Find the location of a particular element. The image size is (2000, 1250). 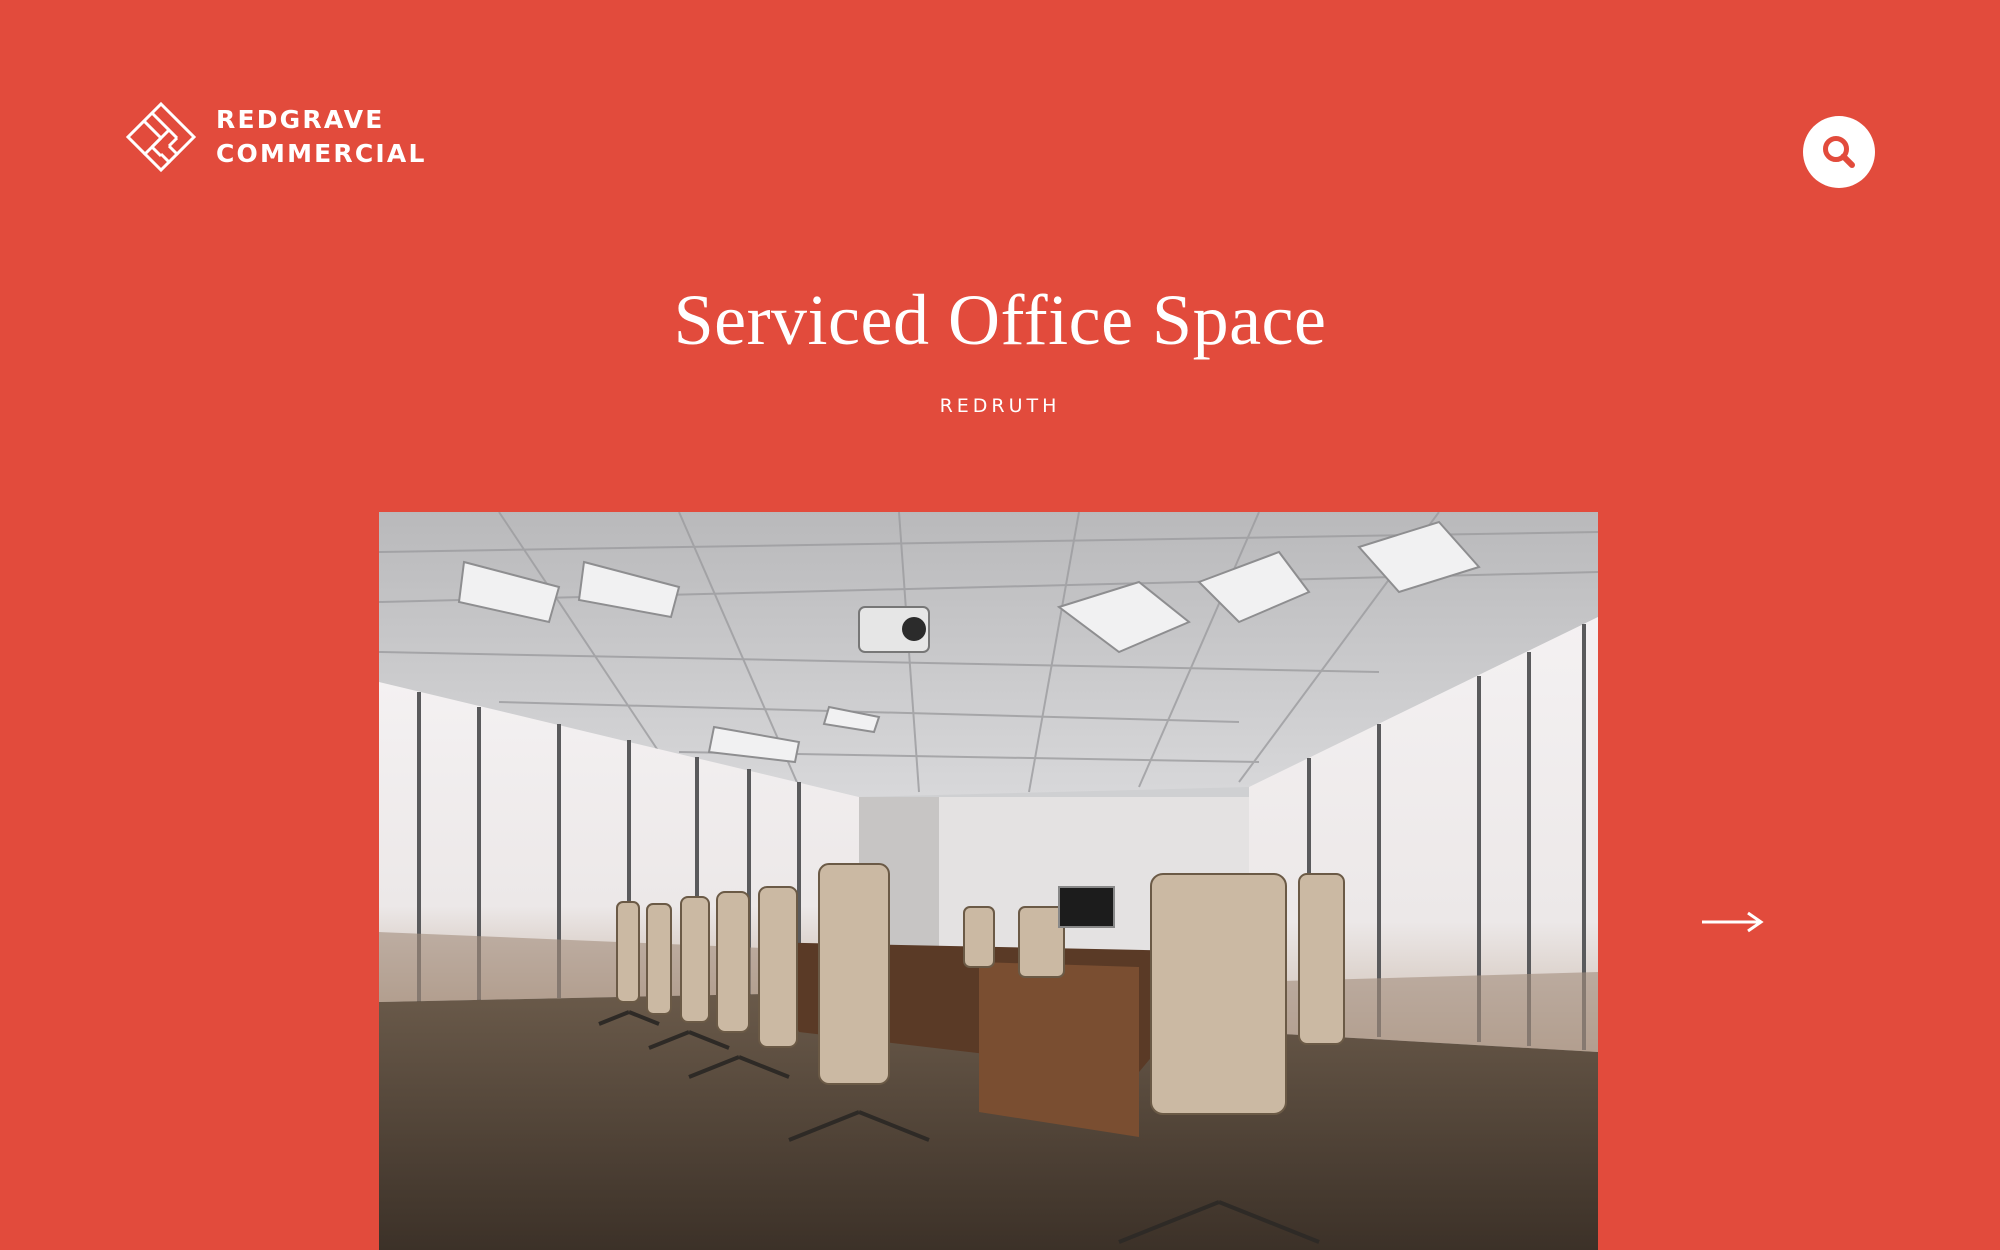

redgrave-logo-icon is located at coordinates (161, 137).